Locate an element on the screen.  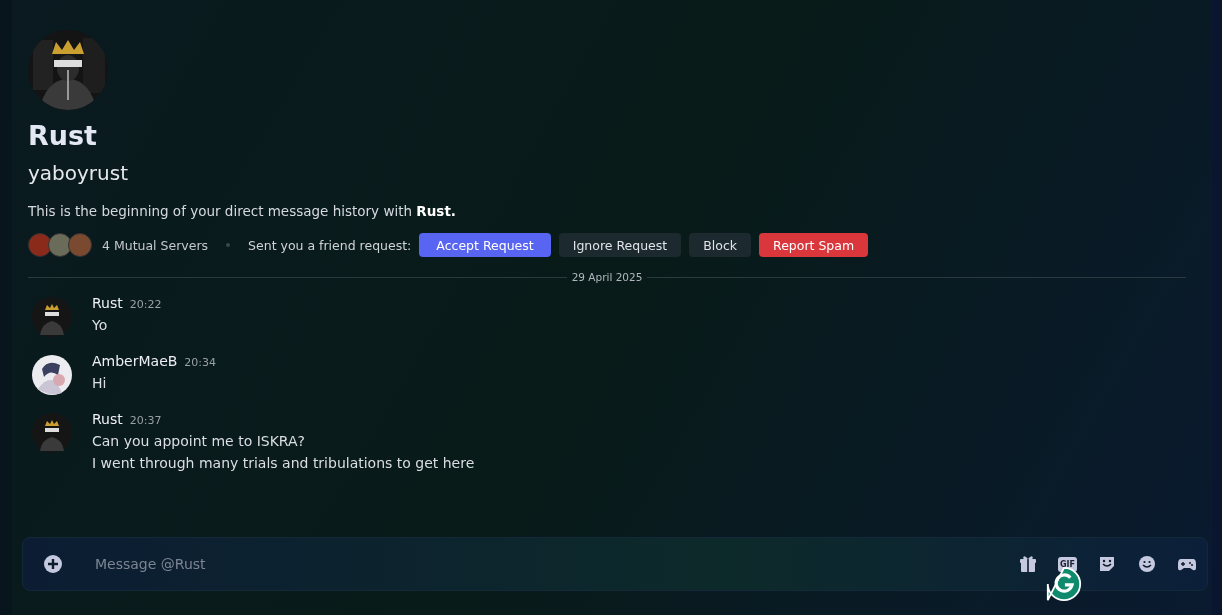
intro-text: This is the beginning of your direct message history with Rust. is located at coordinates (242, 211).